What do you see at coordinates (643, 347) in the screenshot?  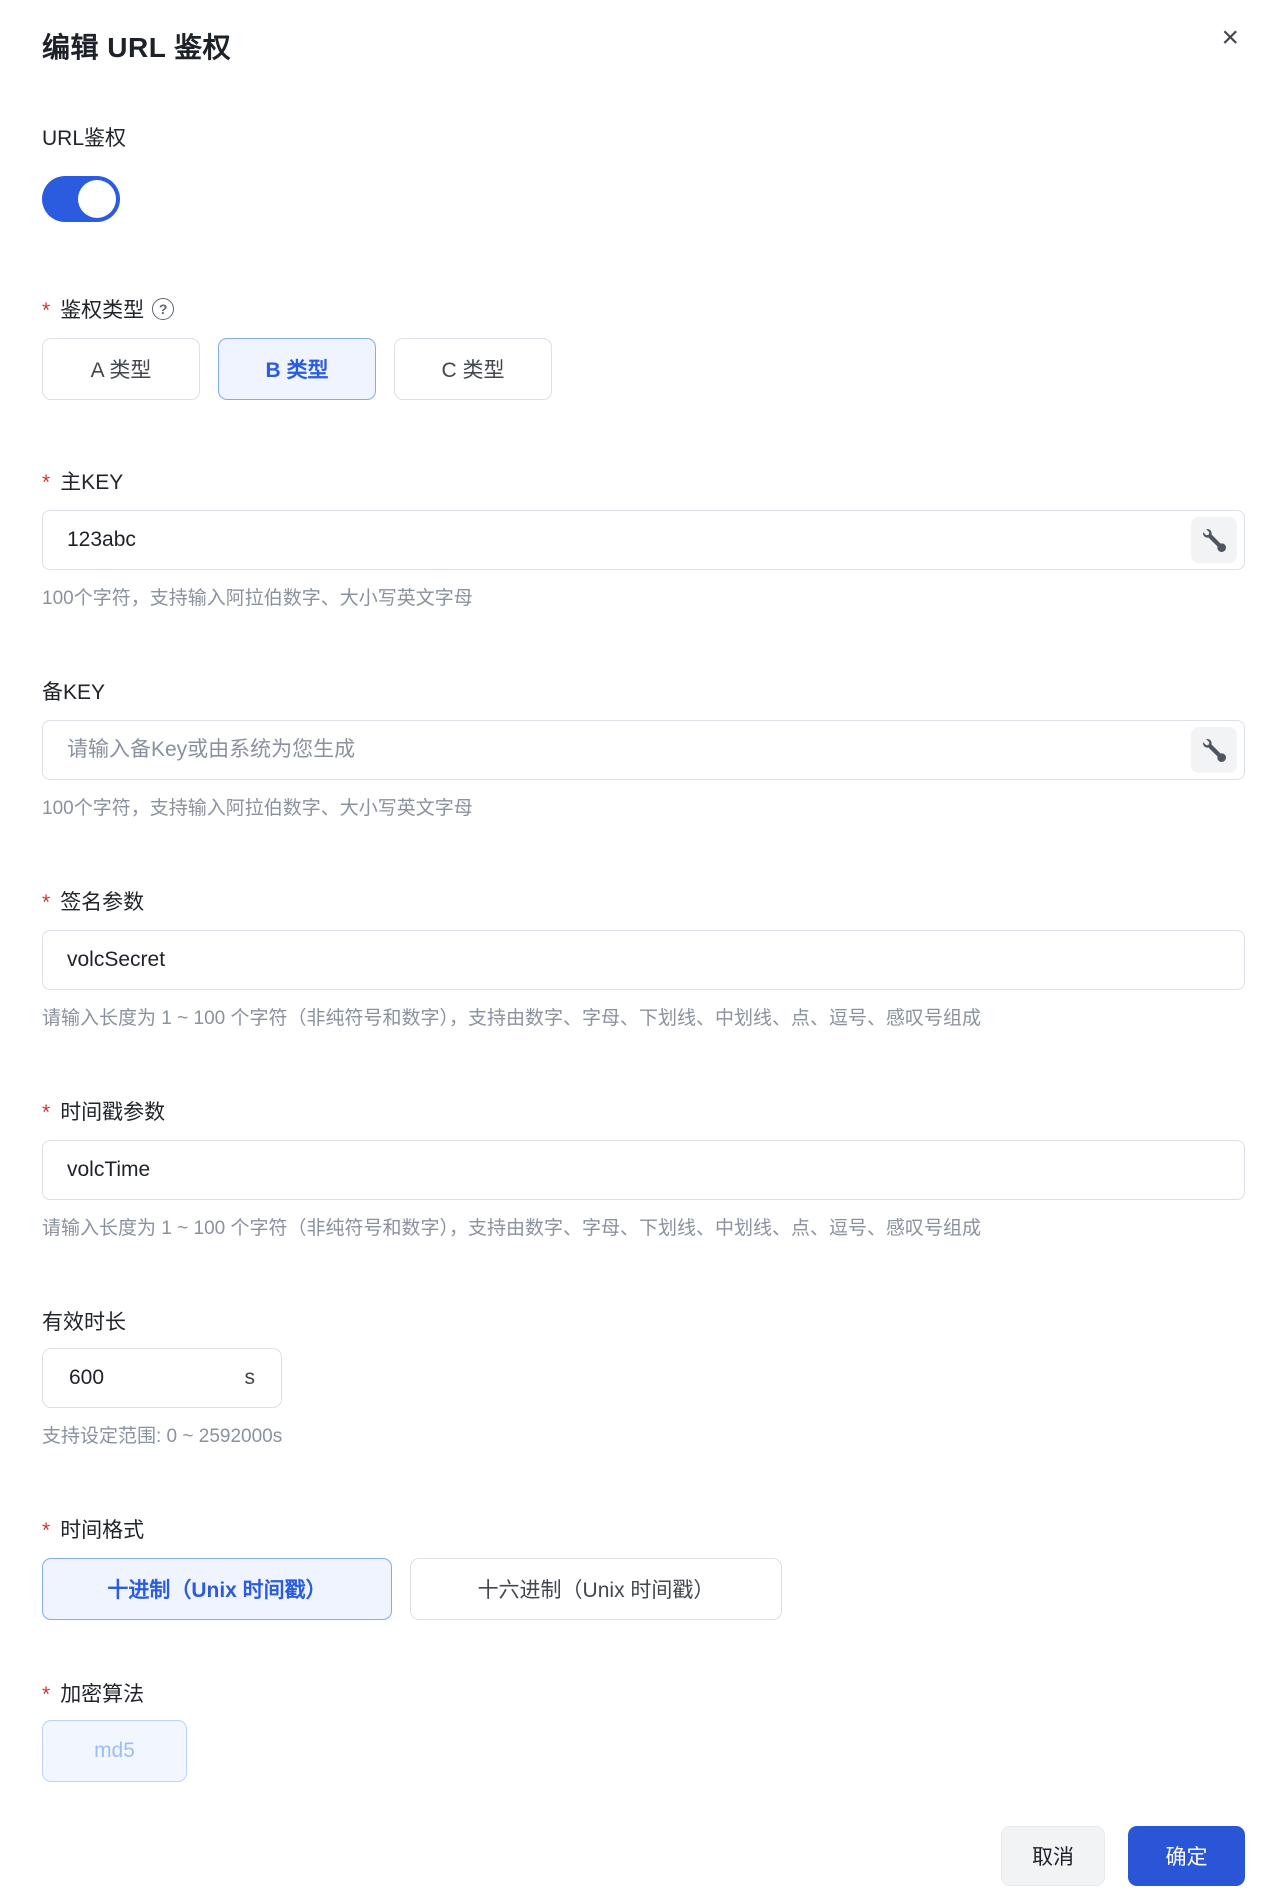 I see `auth-type-group: * 鉴权类型 ? A 类型 B 类型 C 类型` at bounding box center [643, 347].